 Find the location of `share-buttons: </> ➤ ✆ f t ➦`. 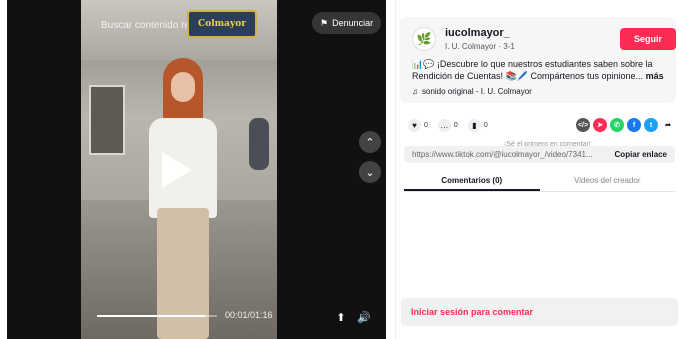

share-buttons: </> ➤ ✆ f t ➦ is located at coordinates (625, 125).